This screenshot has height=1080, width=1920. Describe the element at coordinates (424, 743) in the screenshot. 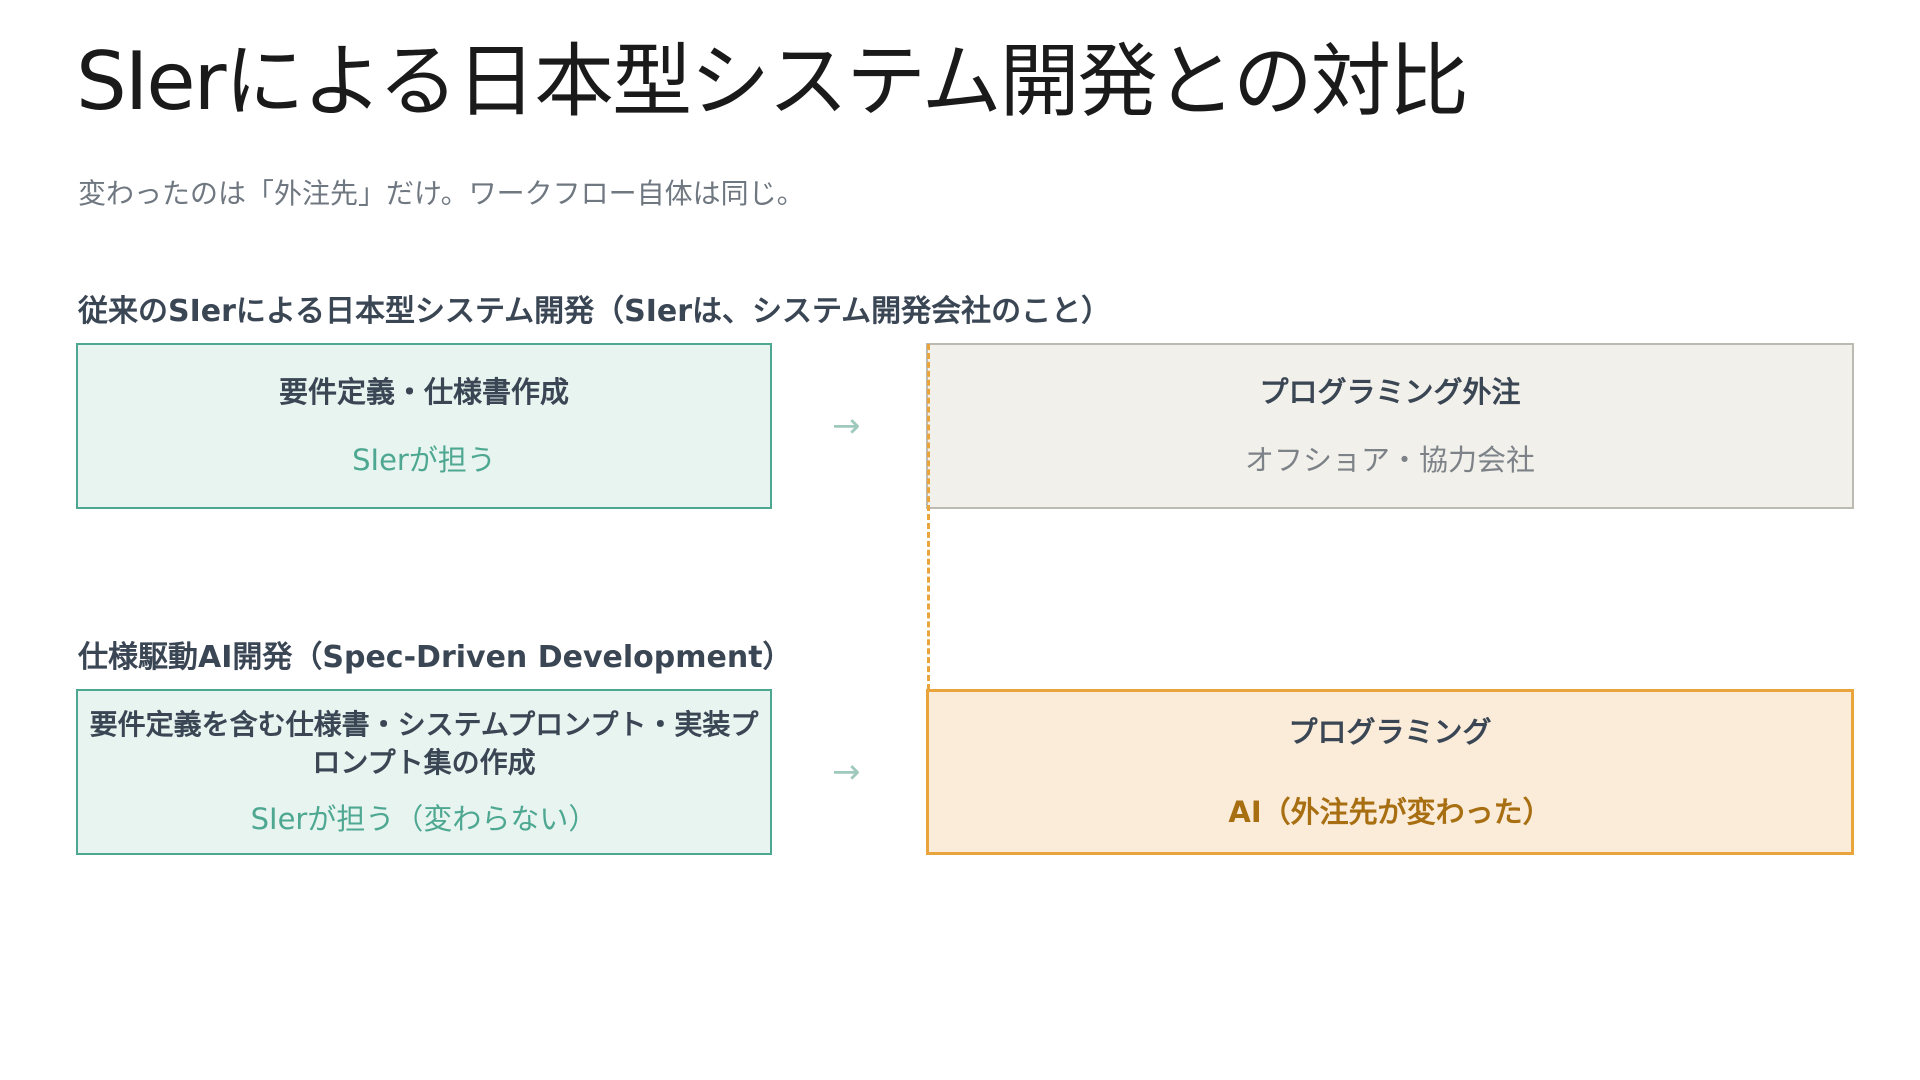

I see `sdd-spec-heading: 要件定義を含む仕様書・システムプロンプト・実装プロンプト集の作成` at that location.